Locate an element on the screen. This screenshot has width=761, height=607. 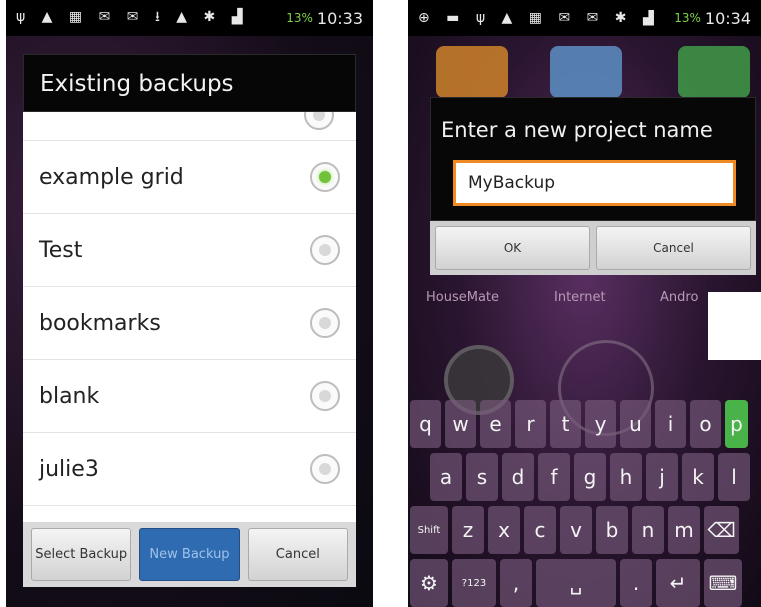
project-name-dialog: Enter a new project name MyBackup is located at coordinates (593, 159).